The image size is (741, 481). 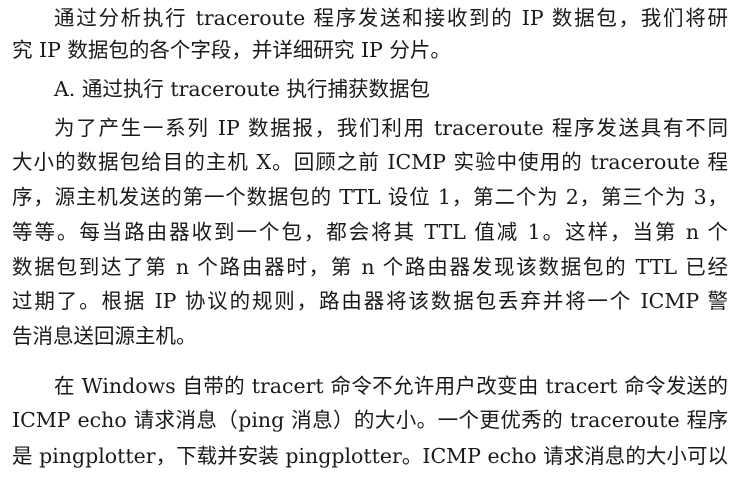 What do you see at coordinates (391, 18) in the screenshot?
I see `intro-line-1: 通过分析执行 traceroute 程序发送和接收到的 IP 数据包，我们将研` at bounding box center [391, 18].